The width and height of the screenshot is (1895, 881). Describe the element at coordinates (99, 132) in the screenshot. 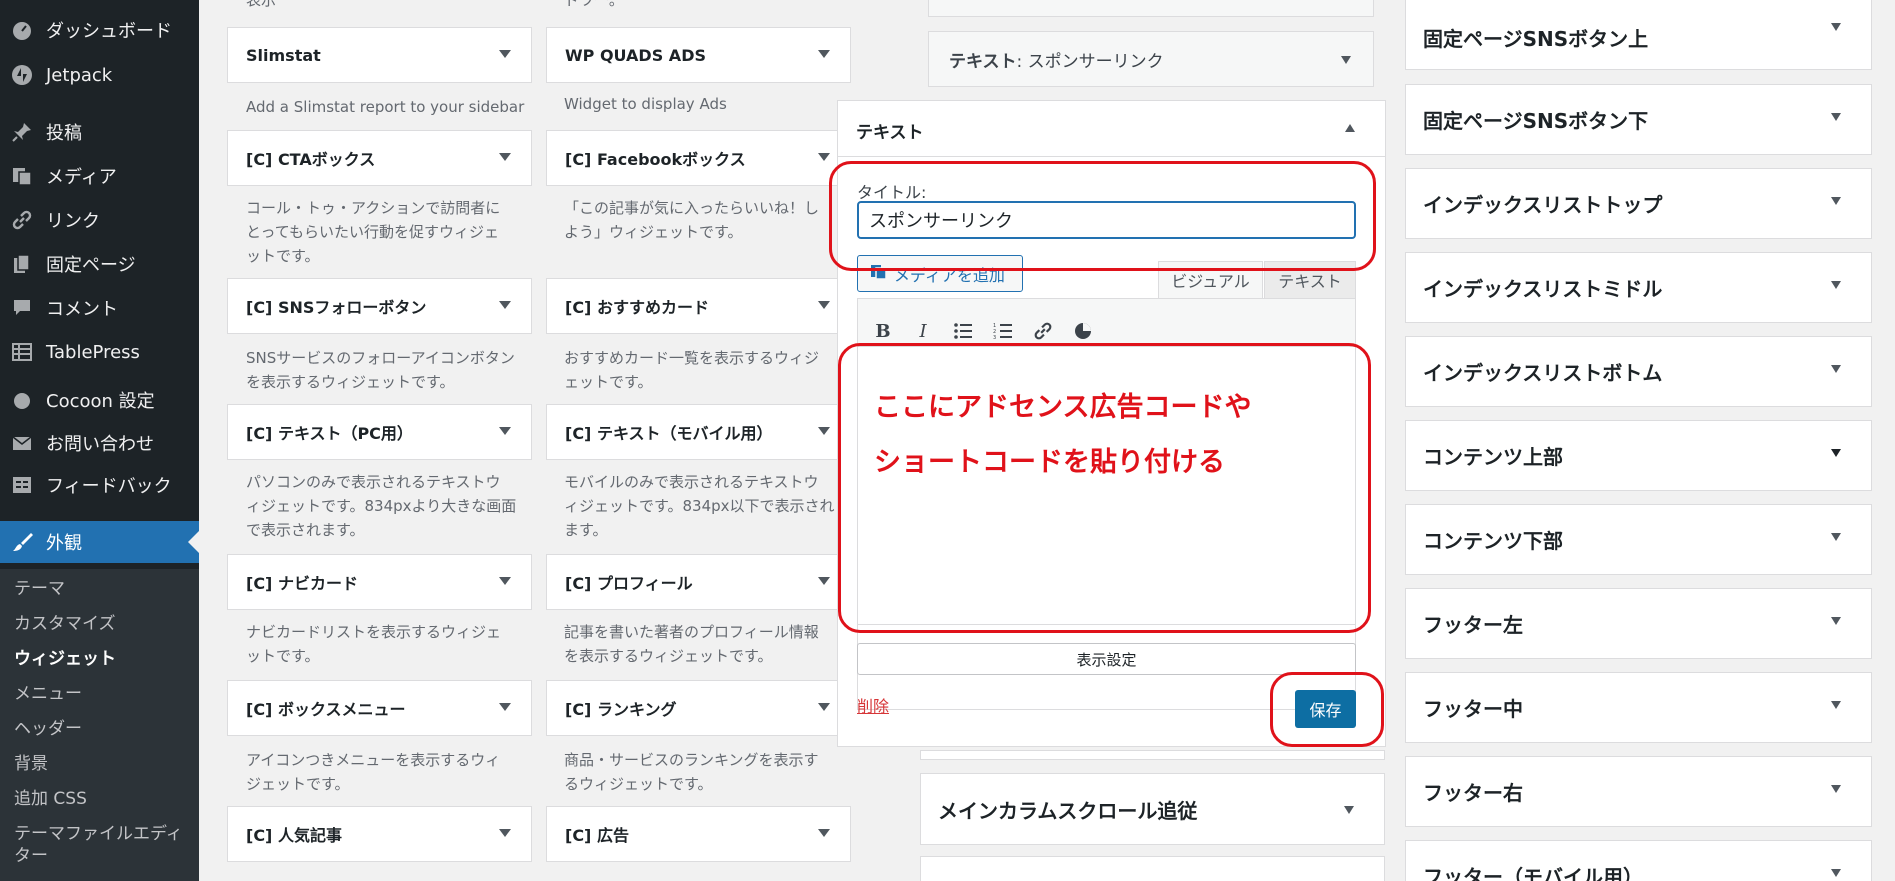

I see `menu-posts: 投稿` at that location.